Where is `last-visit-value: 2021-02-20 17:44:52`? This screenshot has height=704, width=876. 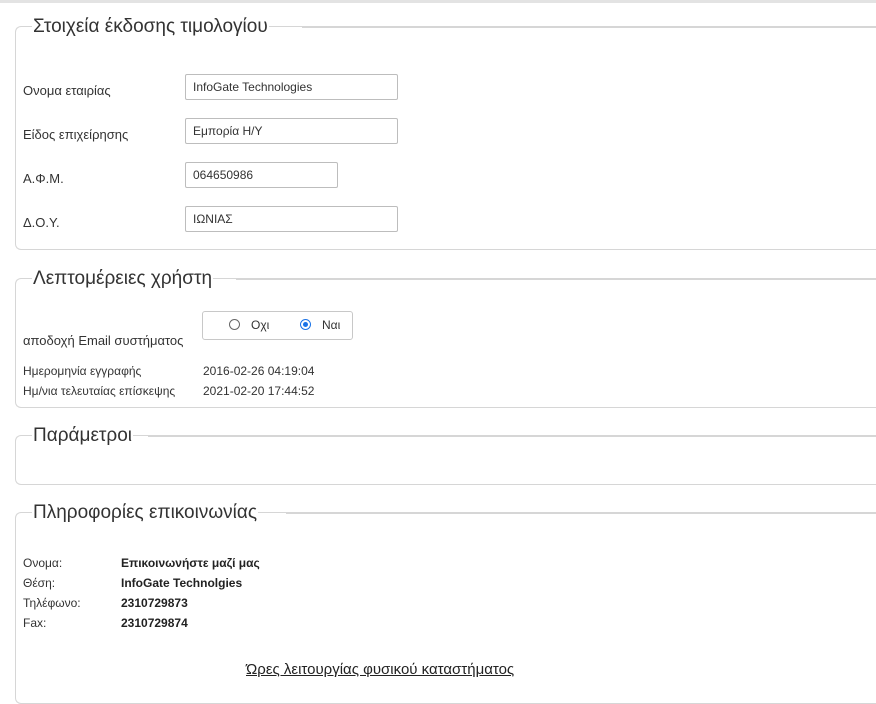 last-visit-value: 2021-02-20 17:44:52 is located at coordinates (259, 391).